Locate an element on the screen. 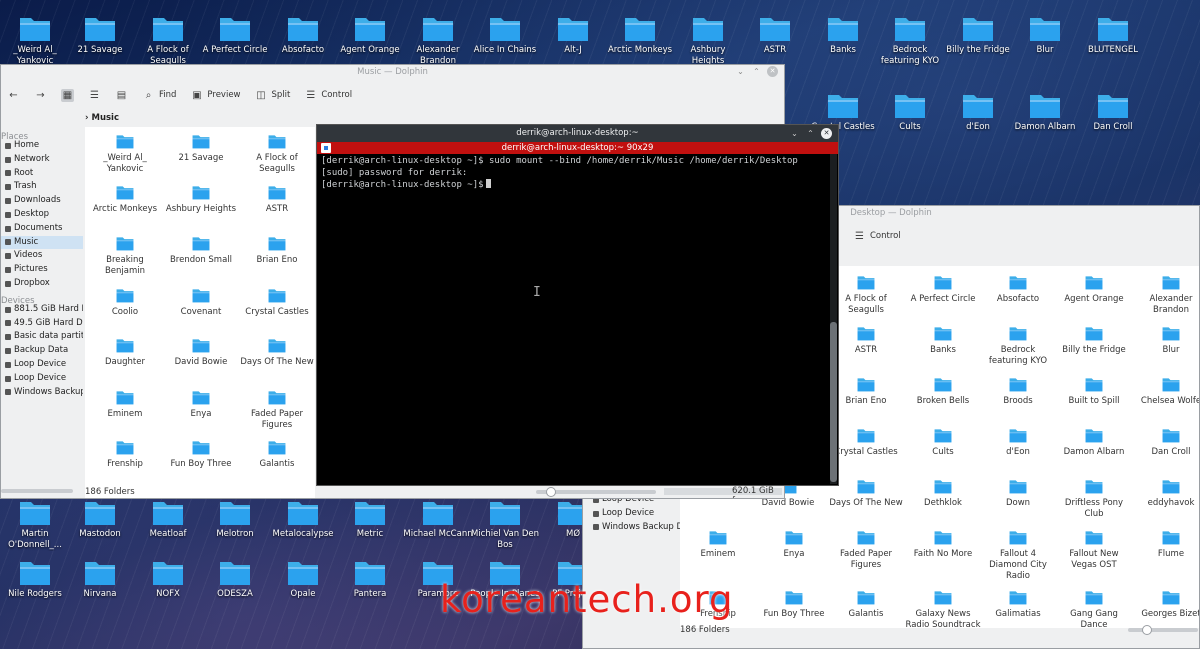  folder-item: Flume is located at coordinates (1166, 544).